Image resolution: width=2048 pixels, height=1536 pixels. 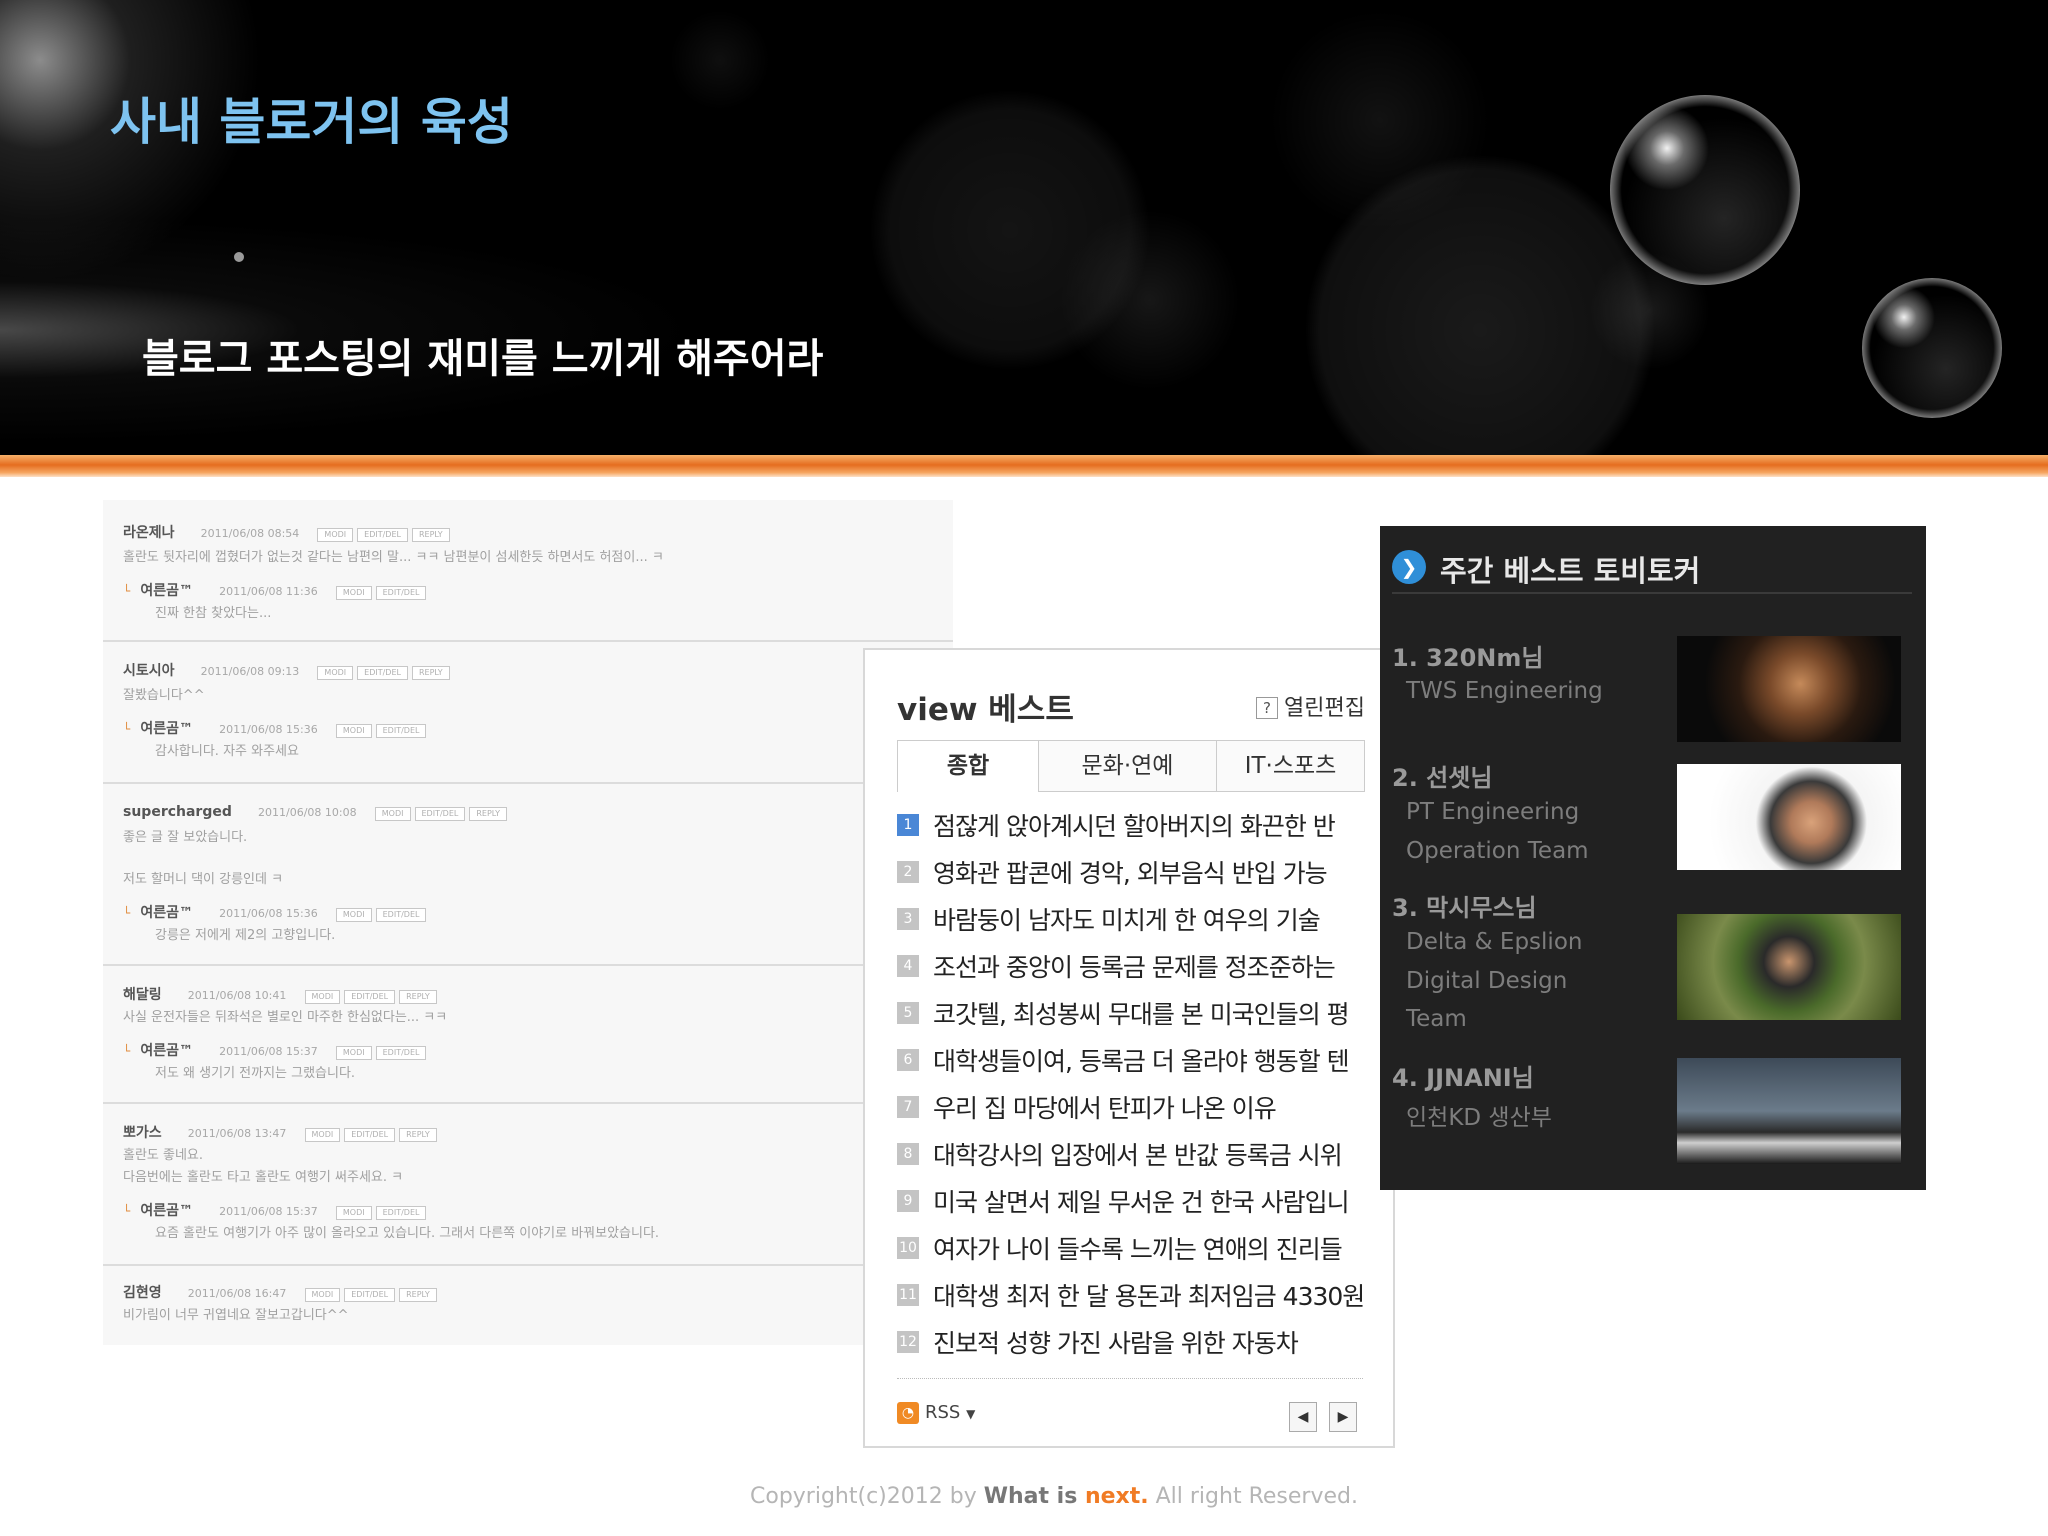 I want to click on rank-item: 6 대학생들이여, 등록금 더 올라야 행동할 텐, so click(x=1137, y=1062).